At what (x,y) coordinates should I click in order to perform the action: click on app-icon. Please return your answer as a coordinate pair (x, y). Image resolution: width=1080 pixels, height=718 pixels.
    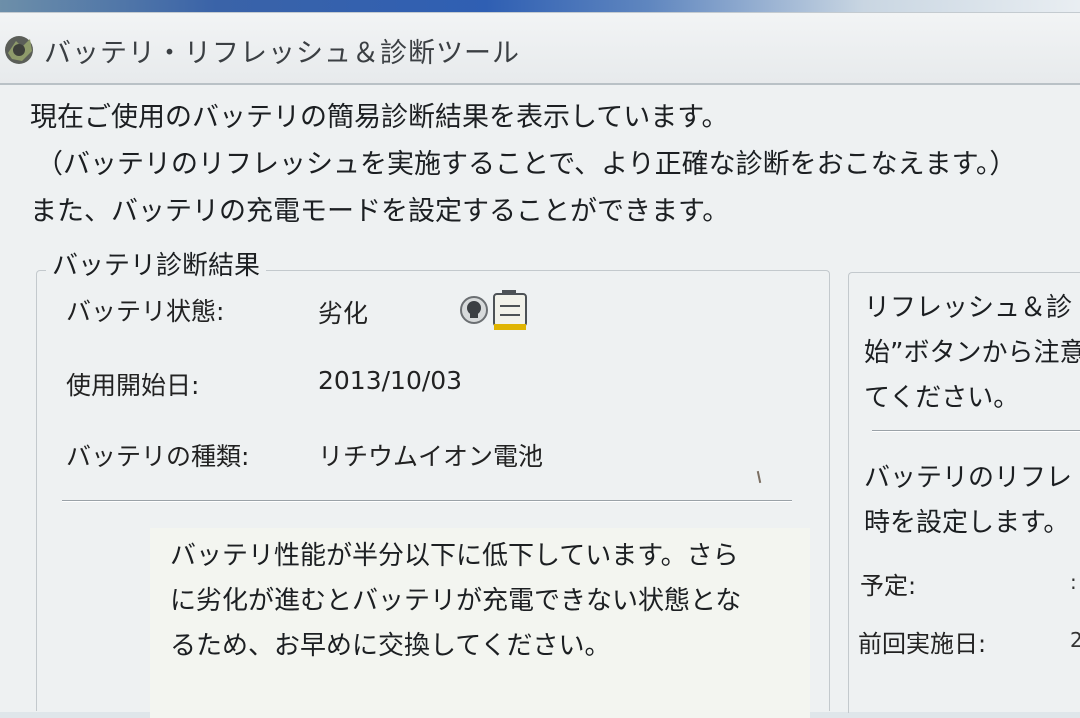
    Looking at the image, I should click on (19, 50).